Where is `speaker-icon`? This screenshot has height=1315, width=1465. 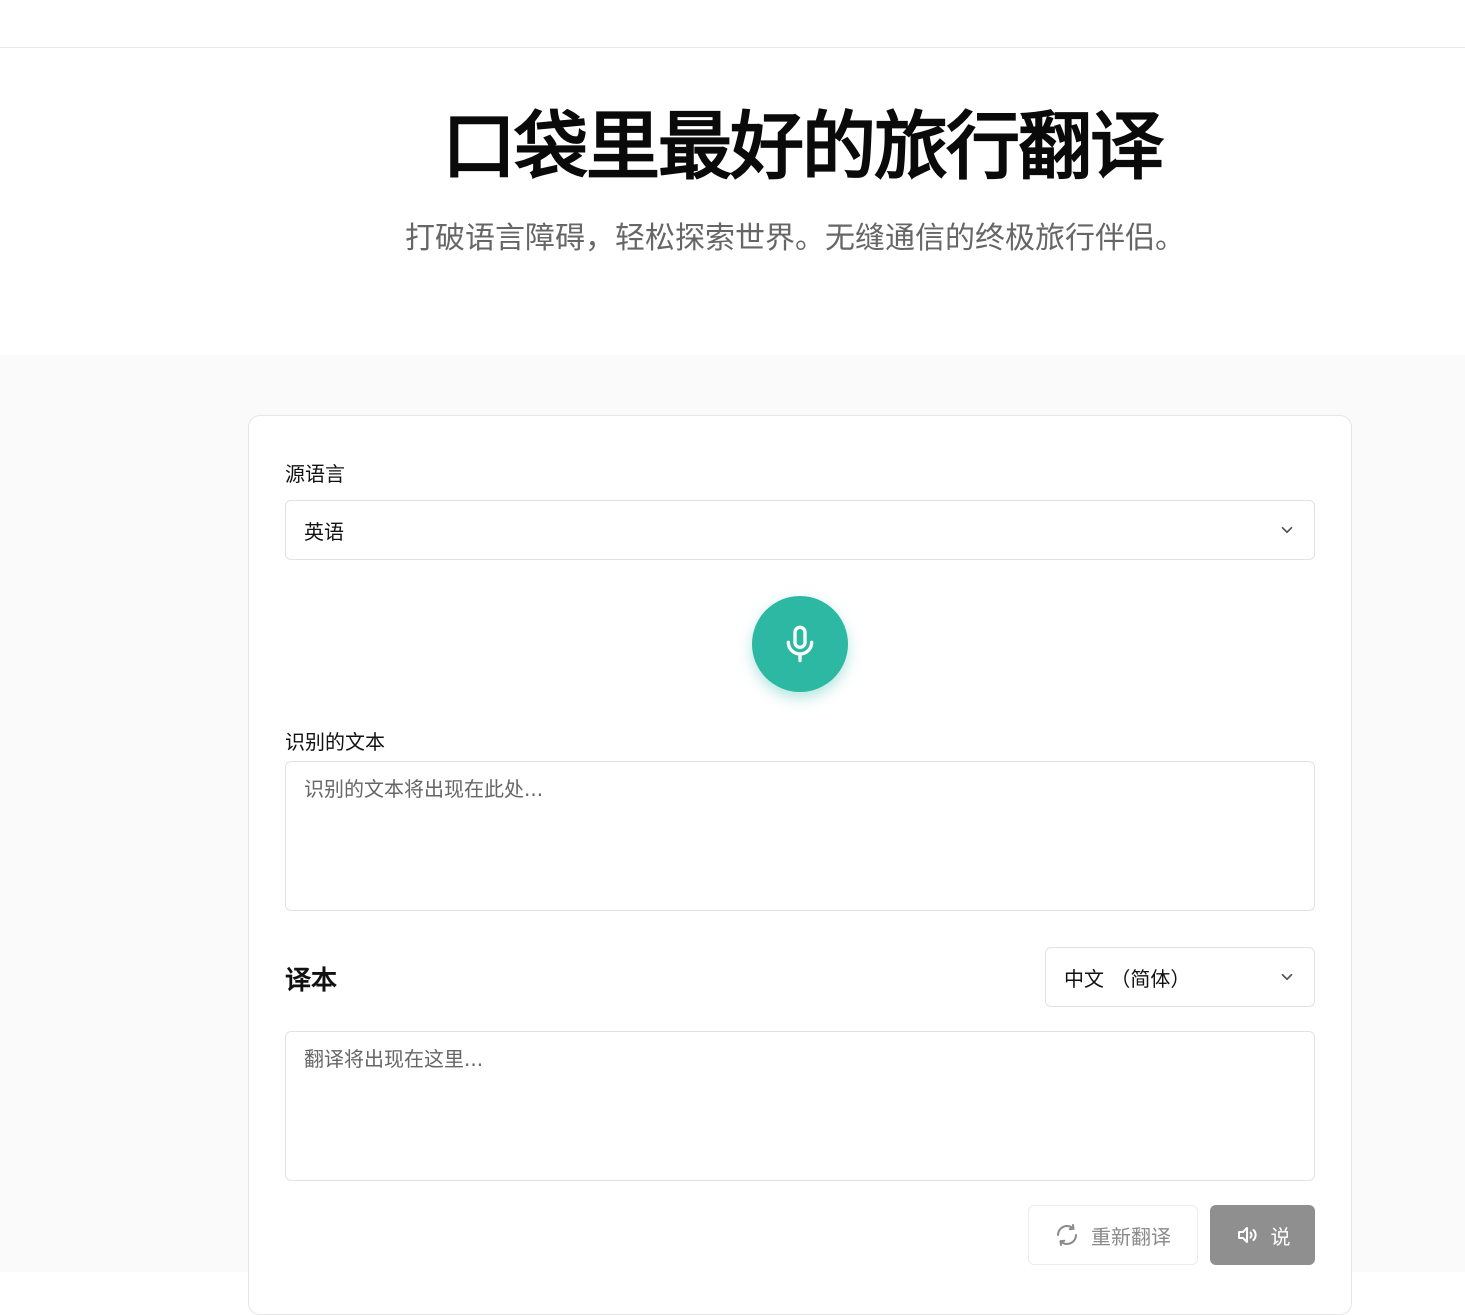
speaker-icon is located at coordinates (1247, 1235).